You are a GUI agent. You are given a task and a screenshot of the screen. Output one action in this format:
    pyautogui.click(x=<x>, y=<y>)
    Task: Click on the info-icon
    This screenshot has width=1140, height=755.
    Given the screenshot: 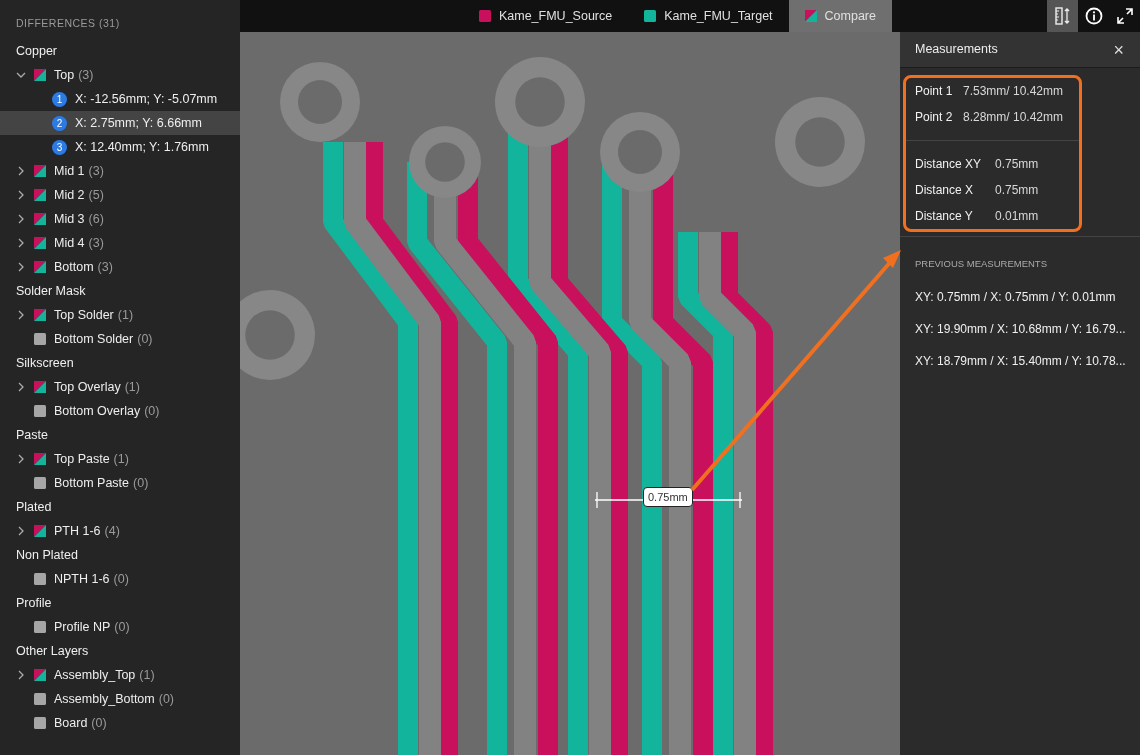 What is the action you would take?
    pyautogui.click(x=1093, y=16)
    